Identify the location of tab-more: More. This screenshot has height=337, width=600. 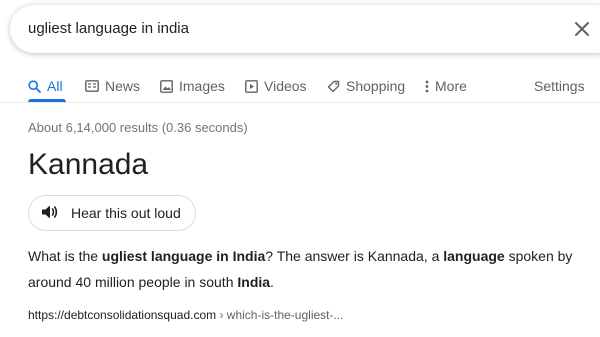
(446, 86).